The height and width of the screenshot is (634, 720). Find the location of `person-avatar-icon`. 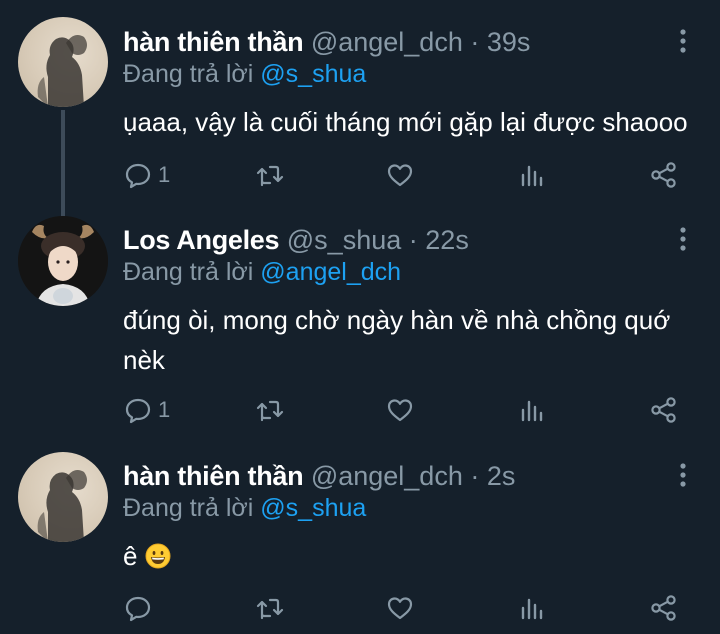

person-avatar-icon is located at coordinates (63, 261).